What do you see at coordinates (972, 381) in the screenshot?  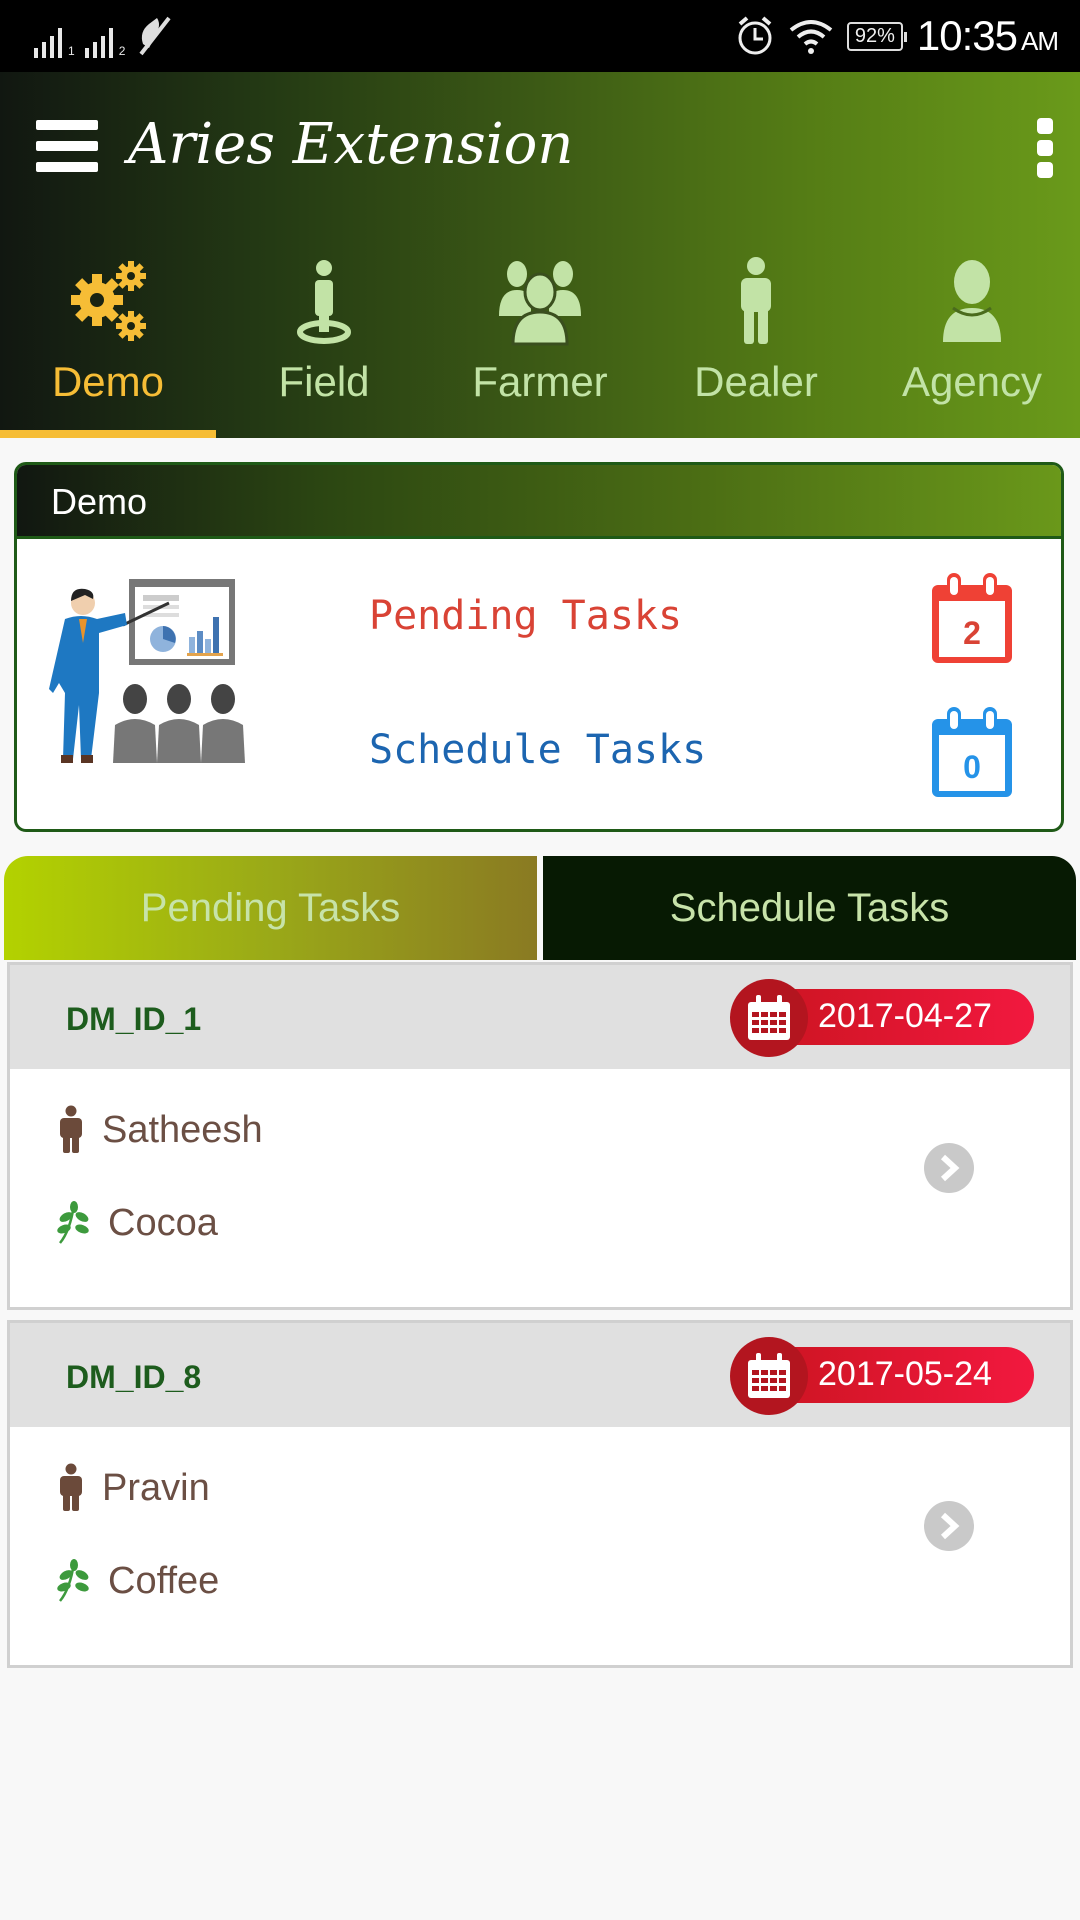 I see `tab-label: Agency` at bounding box center [972, 381].